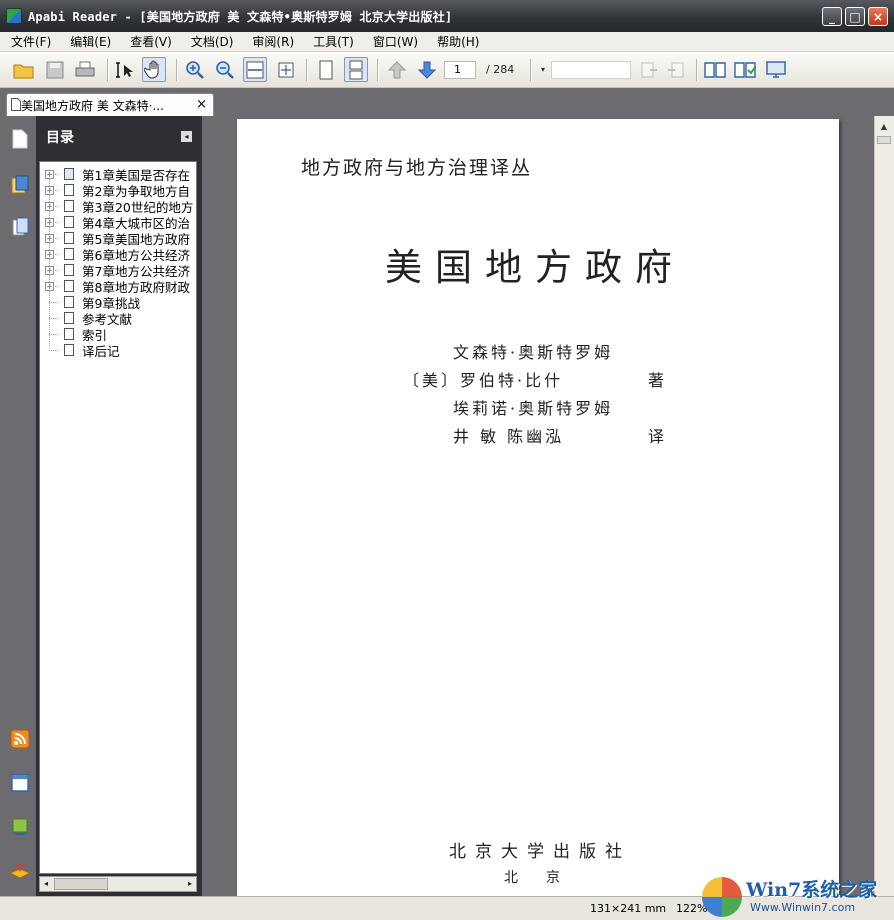 This screenshot has width=894, height=920. I want to click on menu-review: 审阅(R), so click(273, 41).